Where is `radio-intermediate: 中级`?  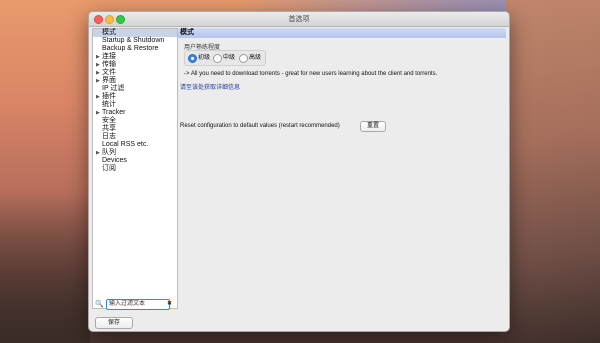
radio-intermediate: 中级 is located at coordinates (224, 58).